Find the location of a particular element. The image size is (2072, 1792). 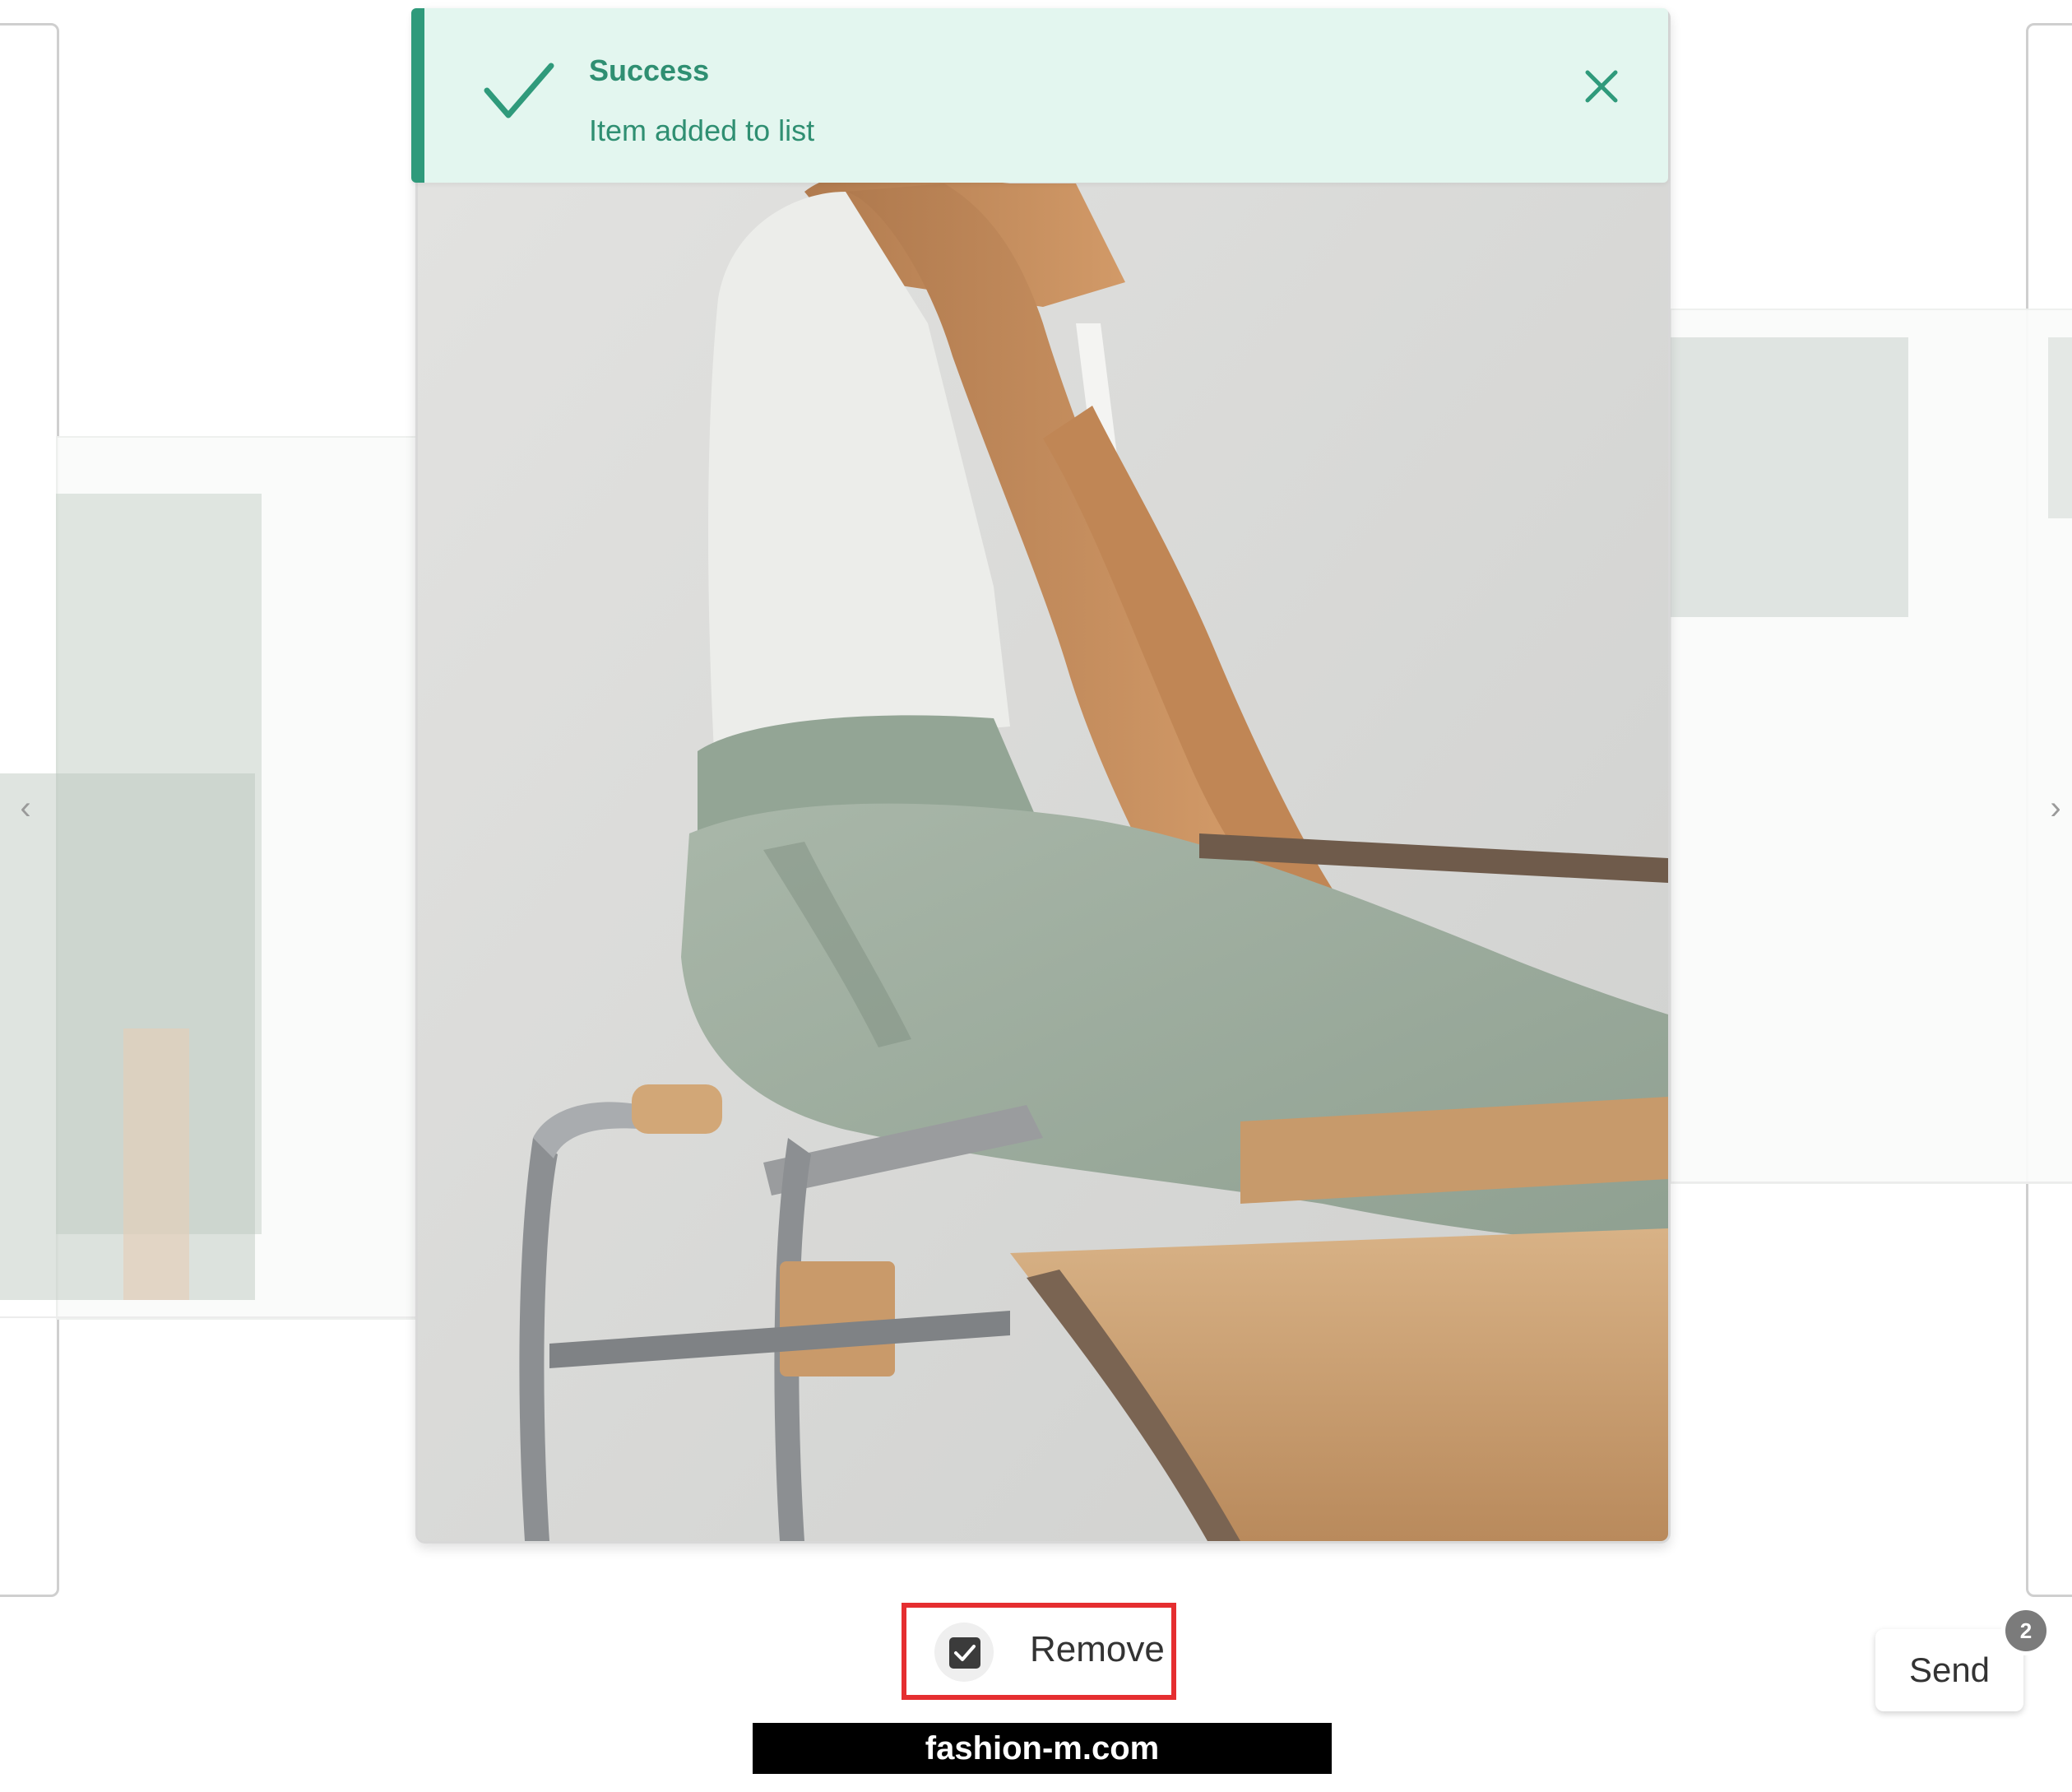

toast-message: Item added to list is located at coordinates (702, 130).